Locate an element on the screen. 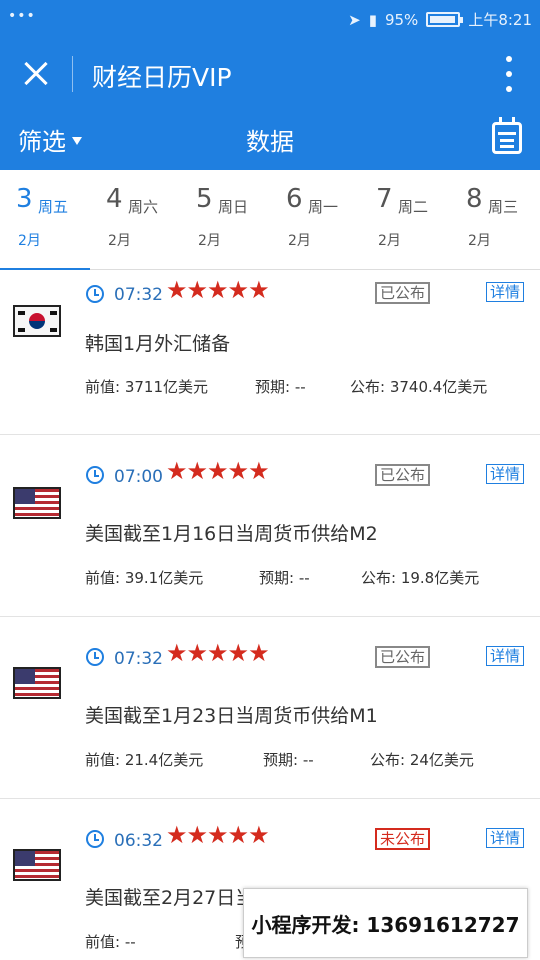  date-tab-weekday: 周一 is located at coordinates (323, 207).